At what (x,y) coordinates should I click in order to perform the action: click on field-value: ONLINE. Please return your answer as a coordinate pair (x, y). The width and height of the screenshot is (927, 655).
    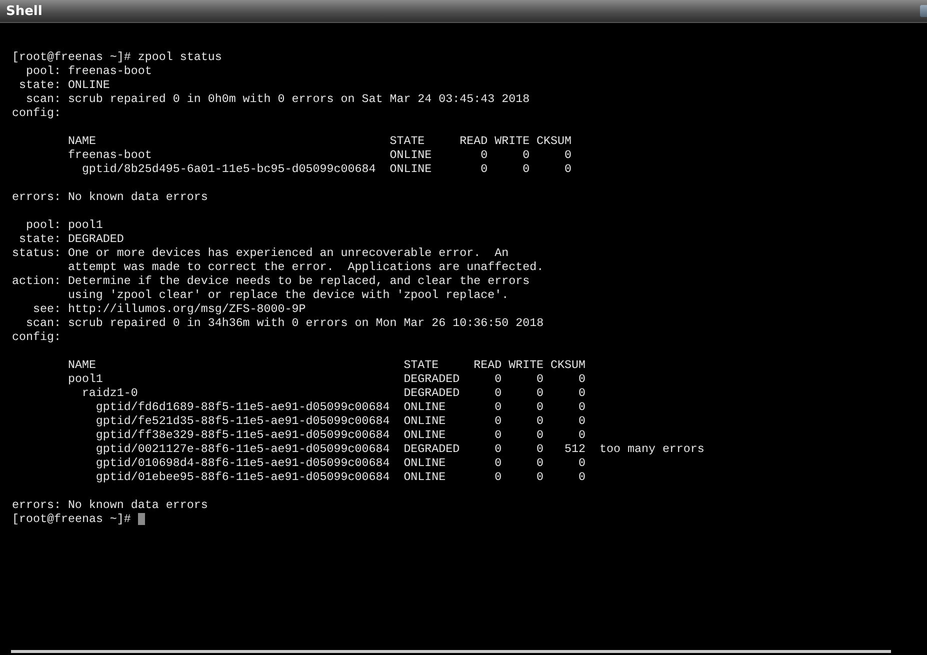
    Looking at the image, I should click on (89, 85).